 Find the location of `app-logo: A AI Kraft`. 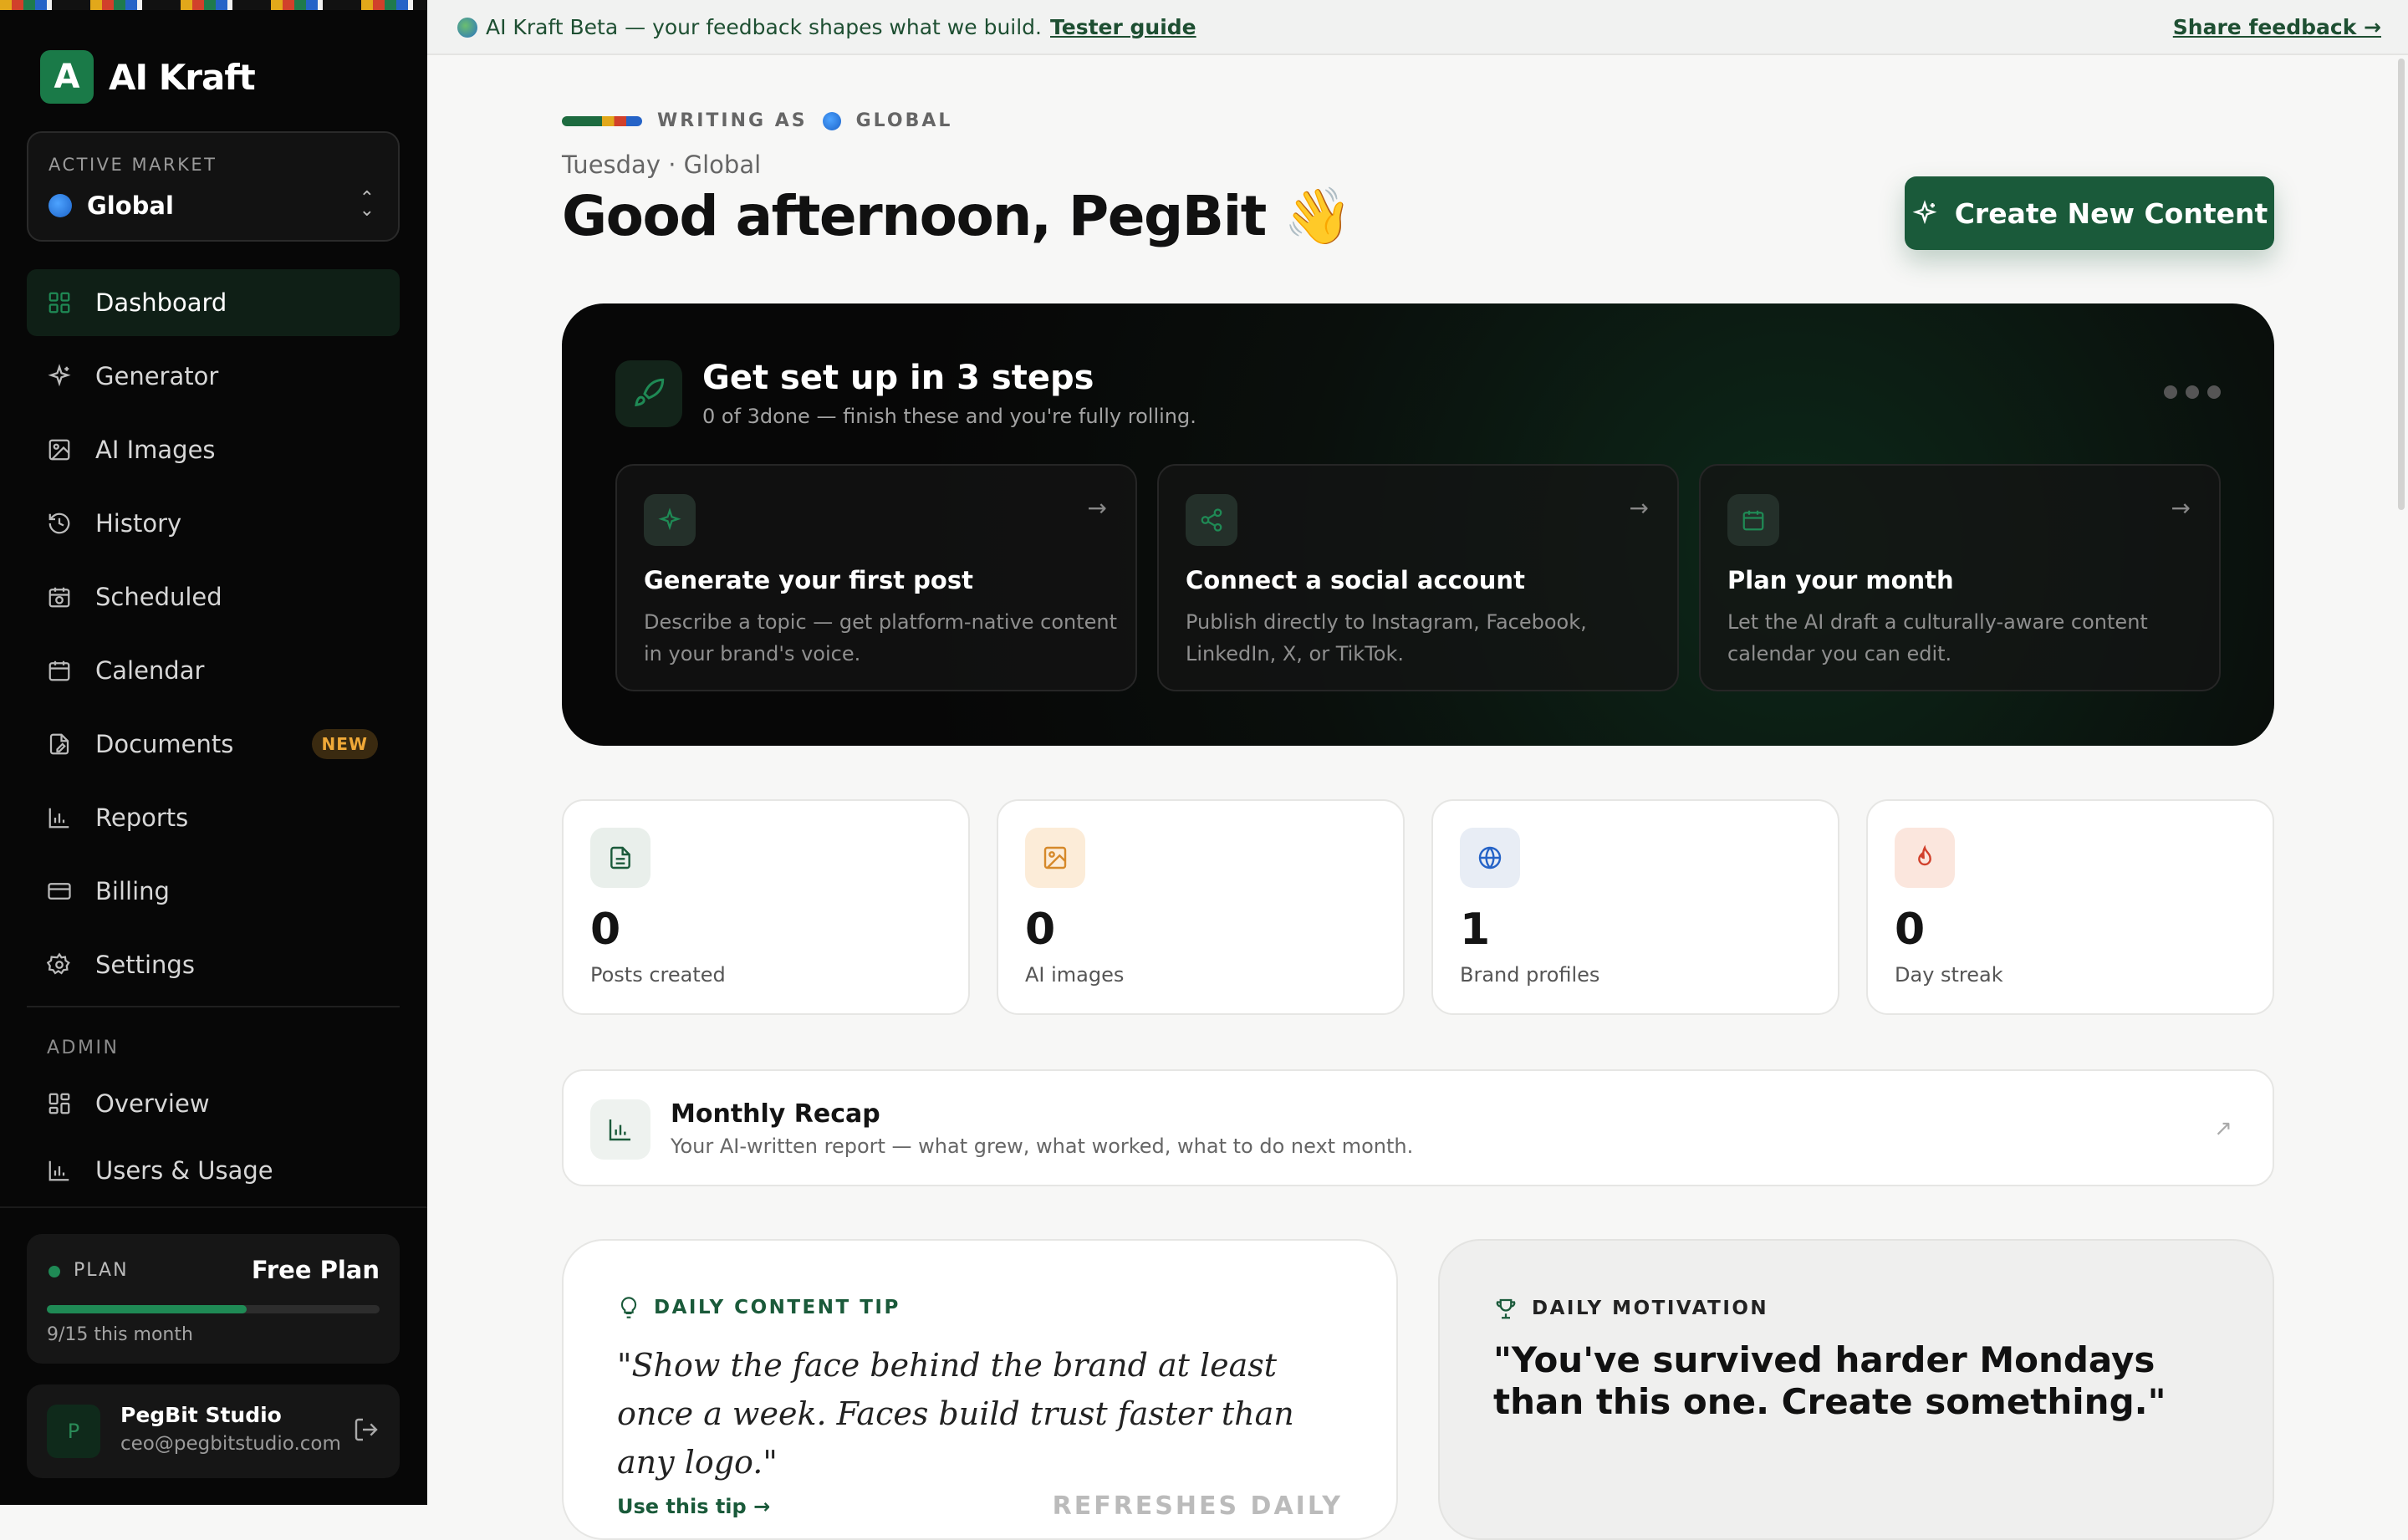

app-logo: A AI Kraft is located at coordinates (148, 77).